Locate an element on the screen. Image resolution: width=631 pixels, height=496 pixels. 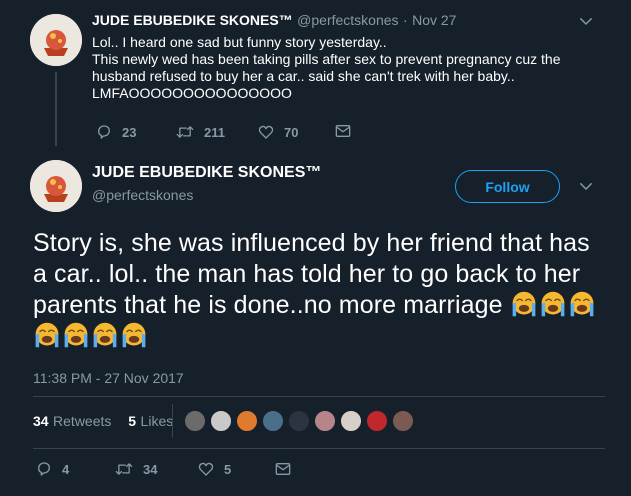
retweet-count: 34 is located at coordinates (41, 421).